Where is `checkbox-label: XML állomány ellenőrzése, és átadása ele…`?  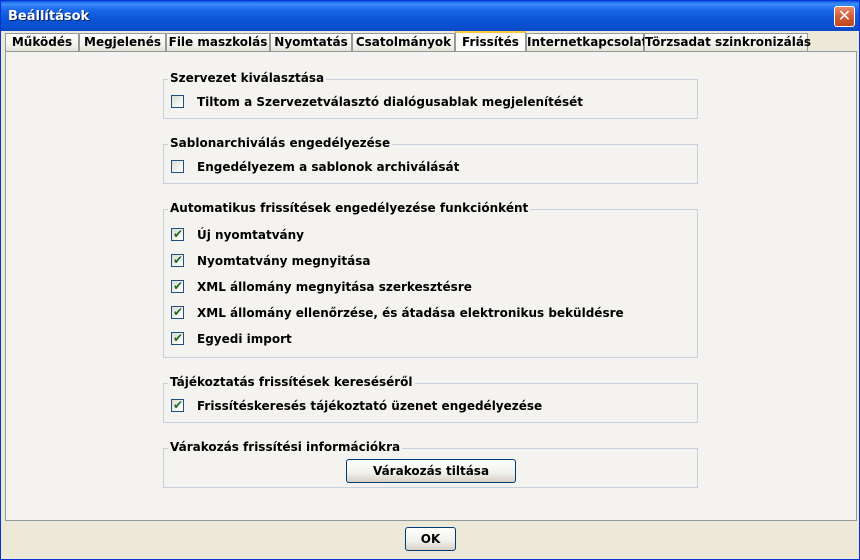
checkbox-label: XML állomány ellenőrzése, és átadása ele… is located at coordinates (410, 313).